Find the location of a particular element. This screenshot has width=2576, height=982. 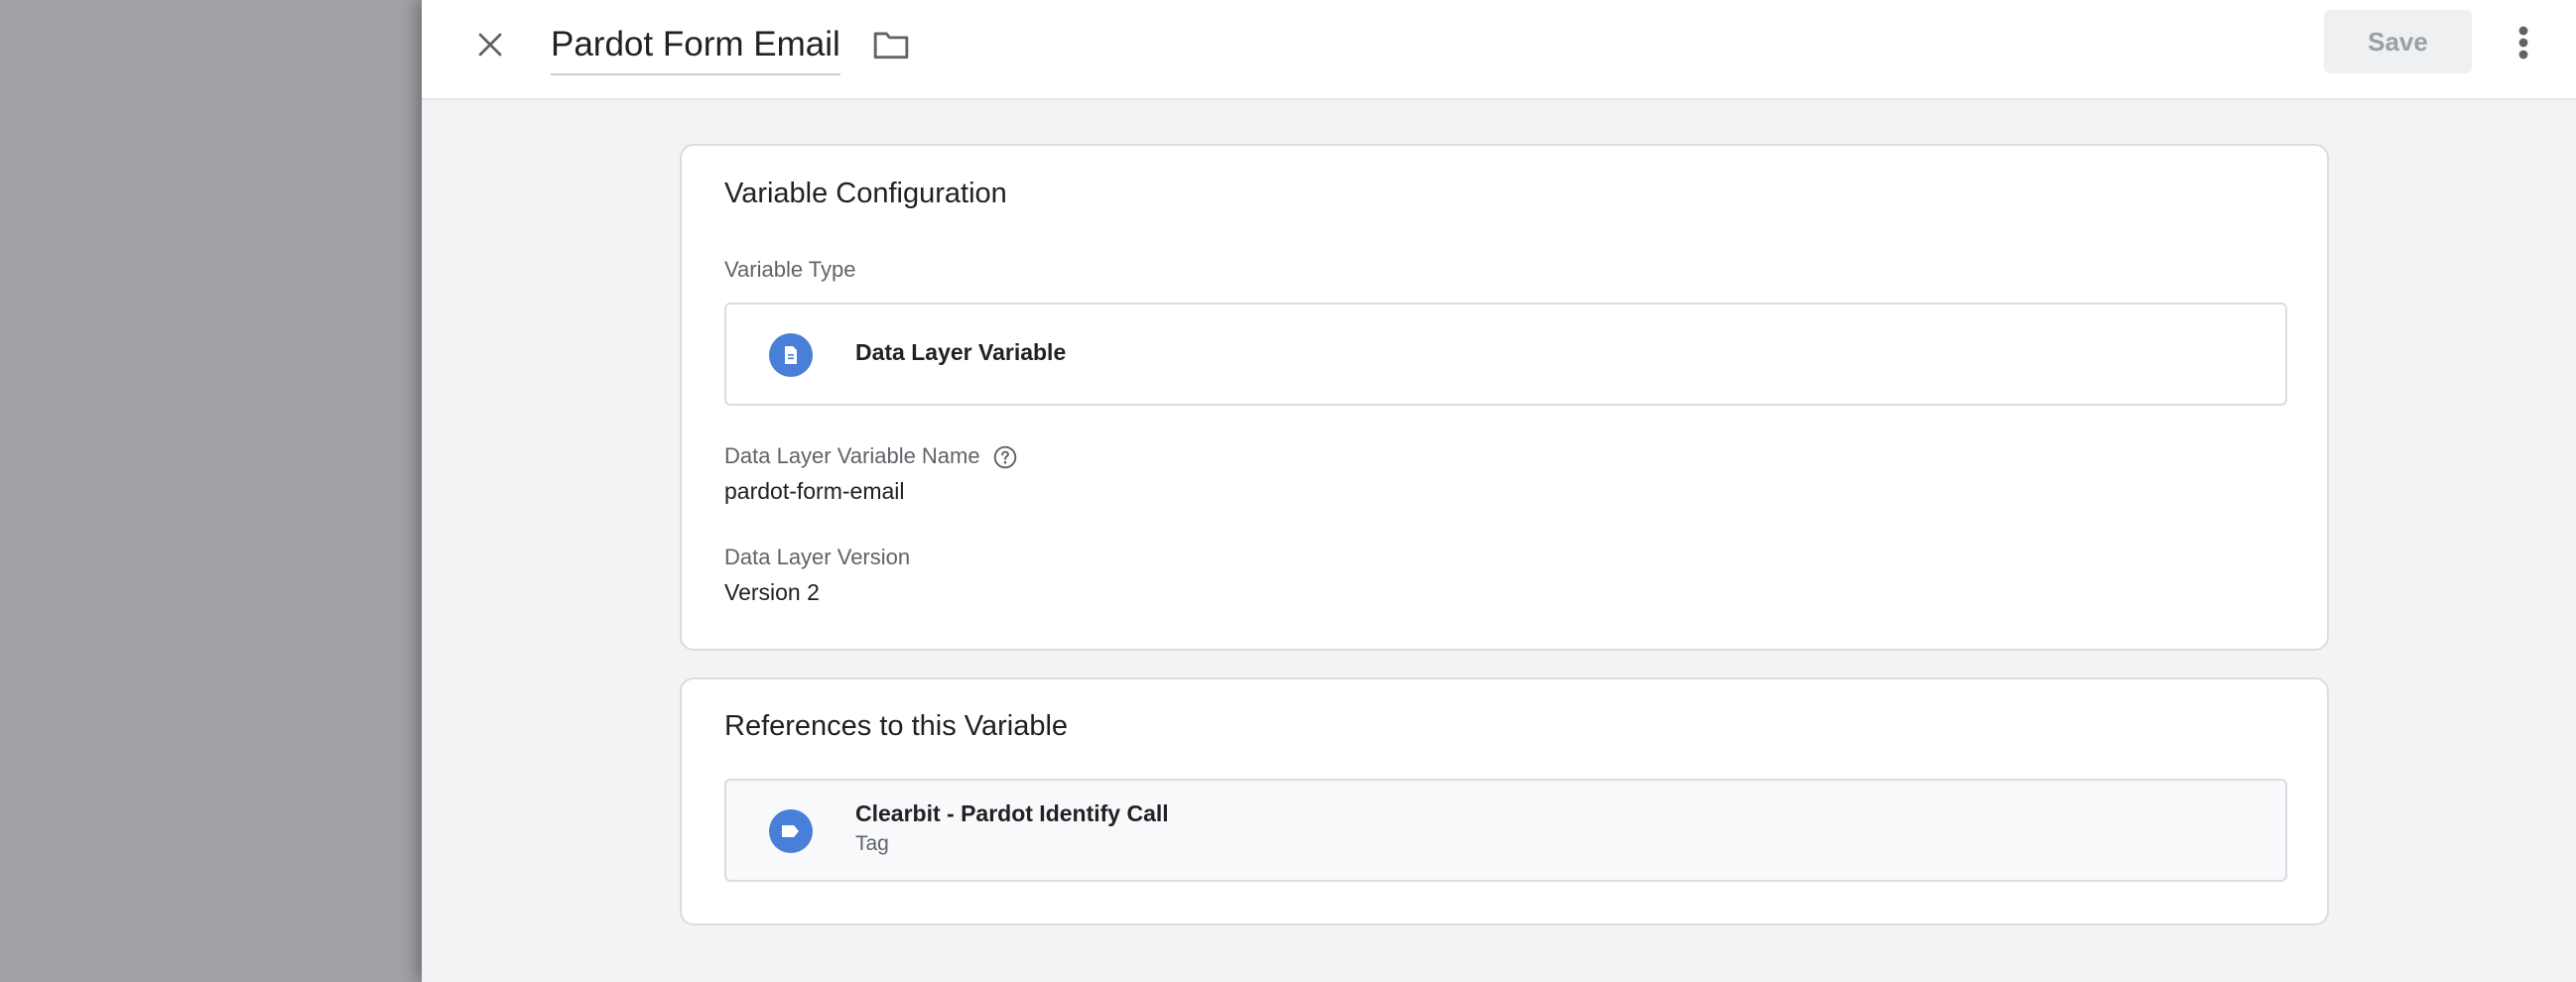

variable-type-selector: Data Layer Variable is located at coordinates (1506, 354).